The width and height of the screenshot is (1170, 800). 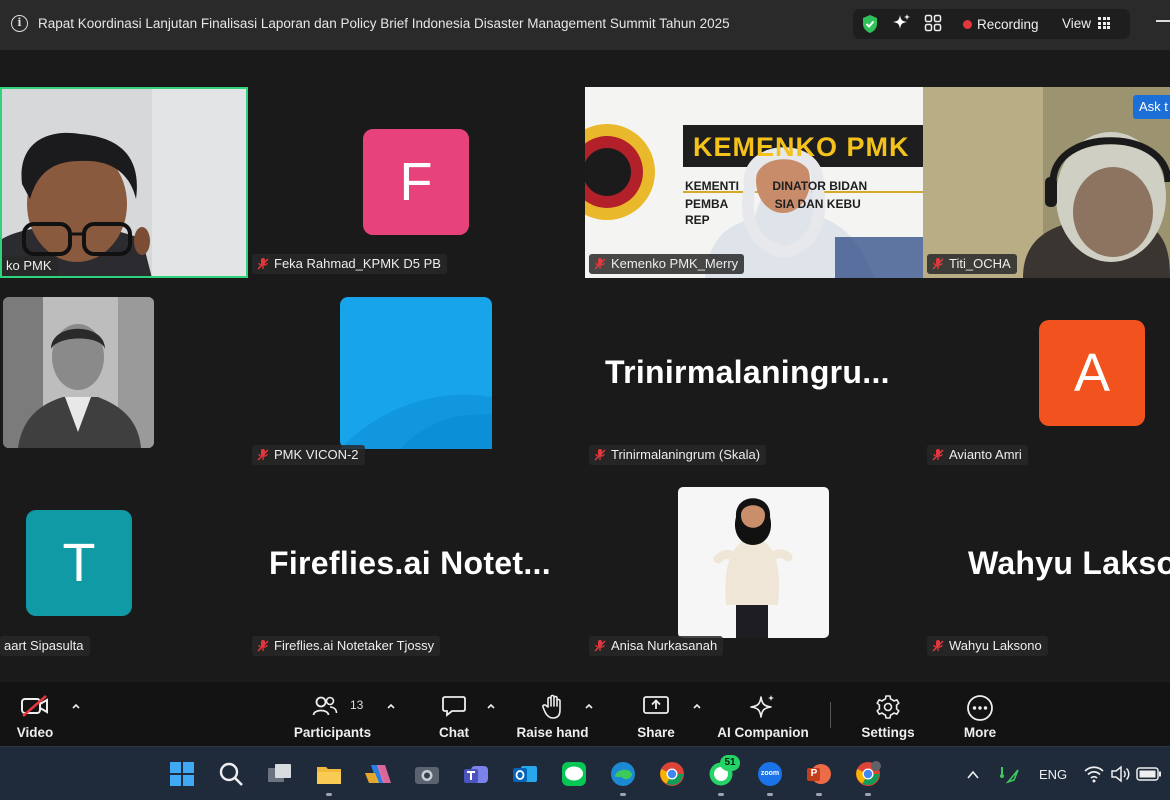 What do you see at coordinates (730, 763) in the screenshot?
I see `whatsapp-unread-badge: 51` at bounding box center [730, 763].